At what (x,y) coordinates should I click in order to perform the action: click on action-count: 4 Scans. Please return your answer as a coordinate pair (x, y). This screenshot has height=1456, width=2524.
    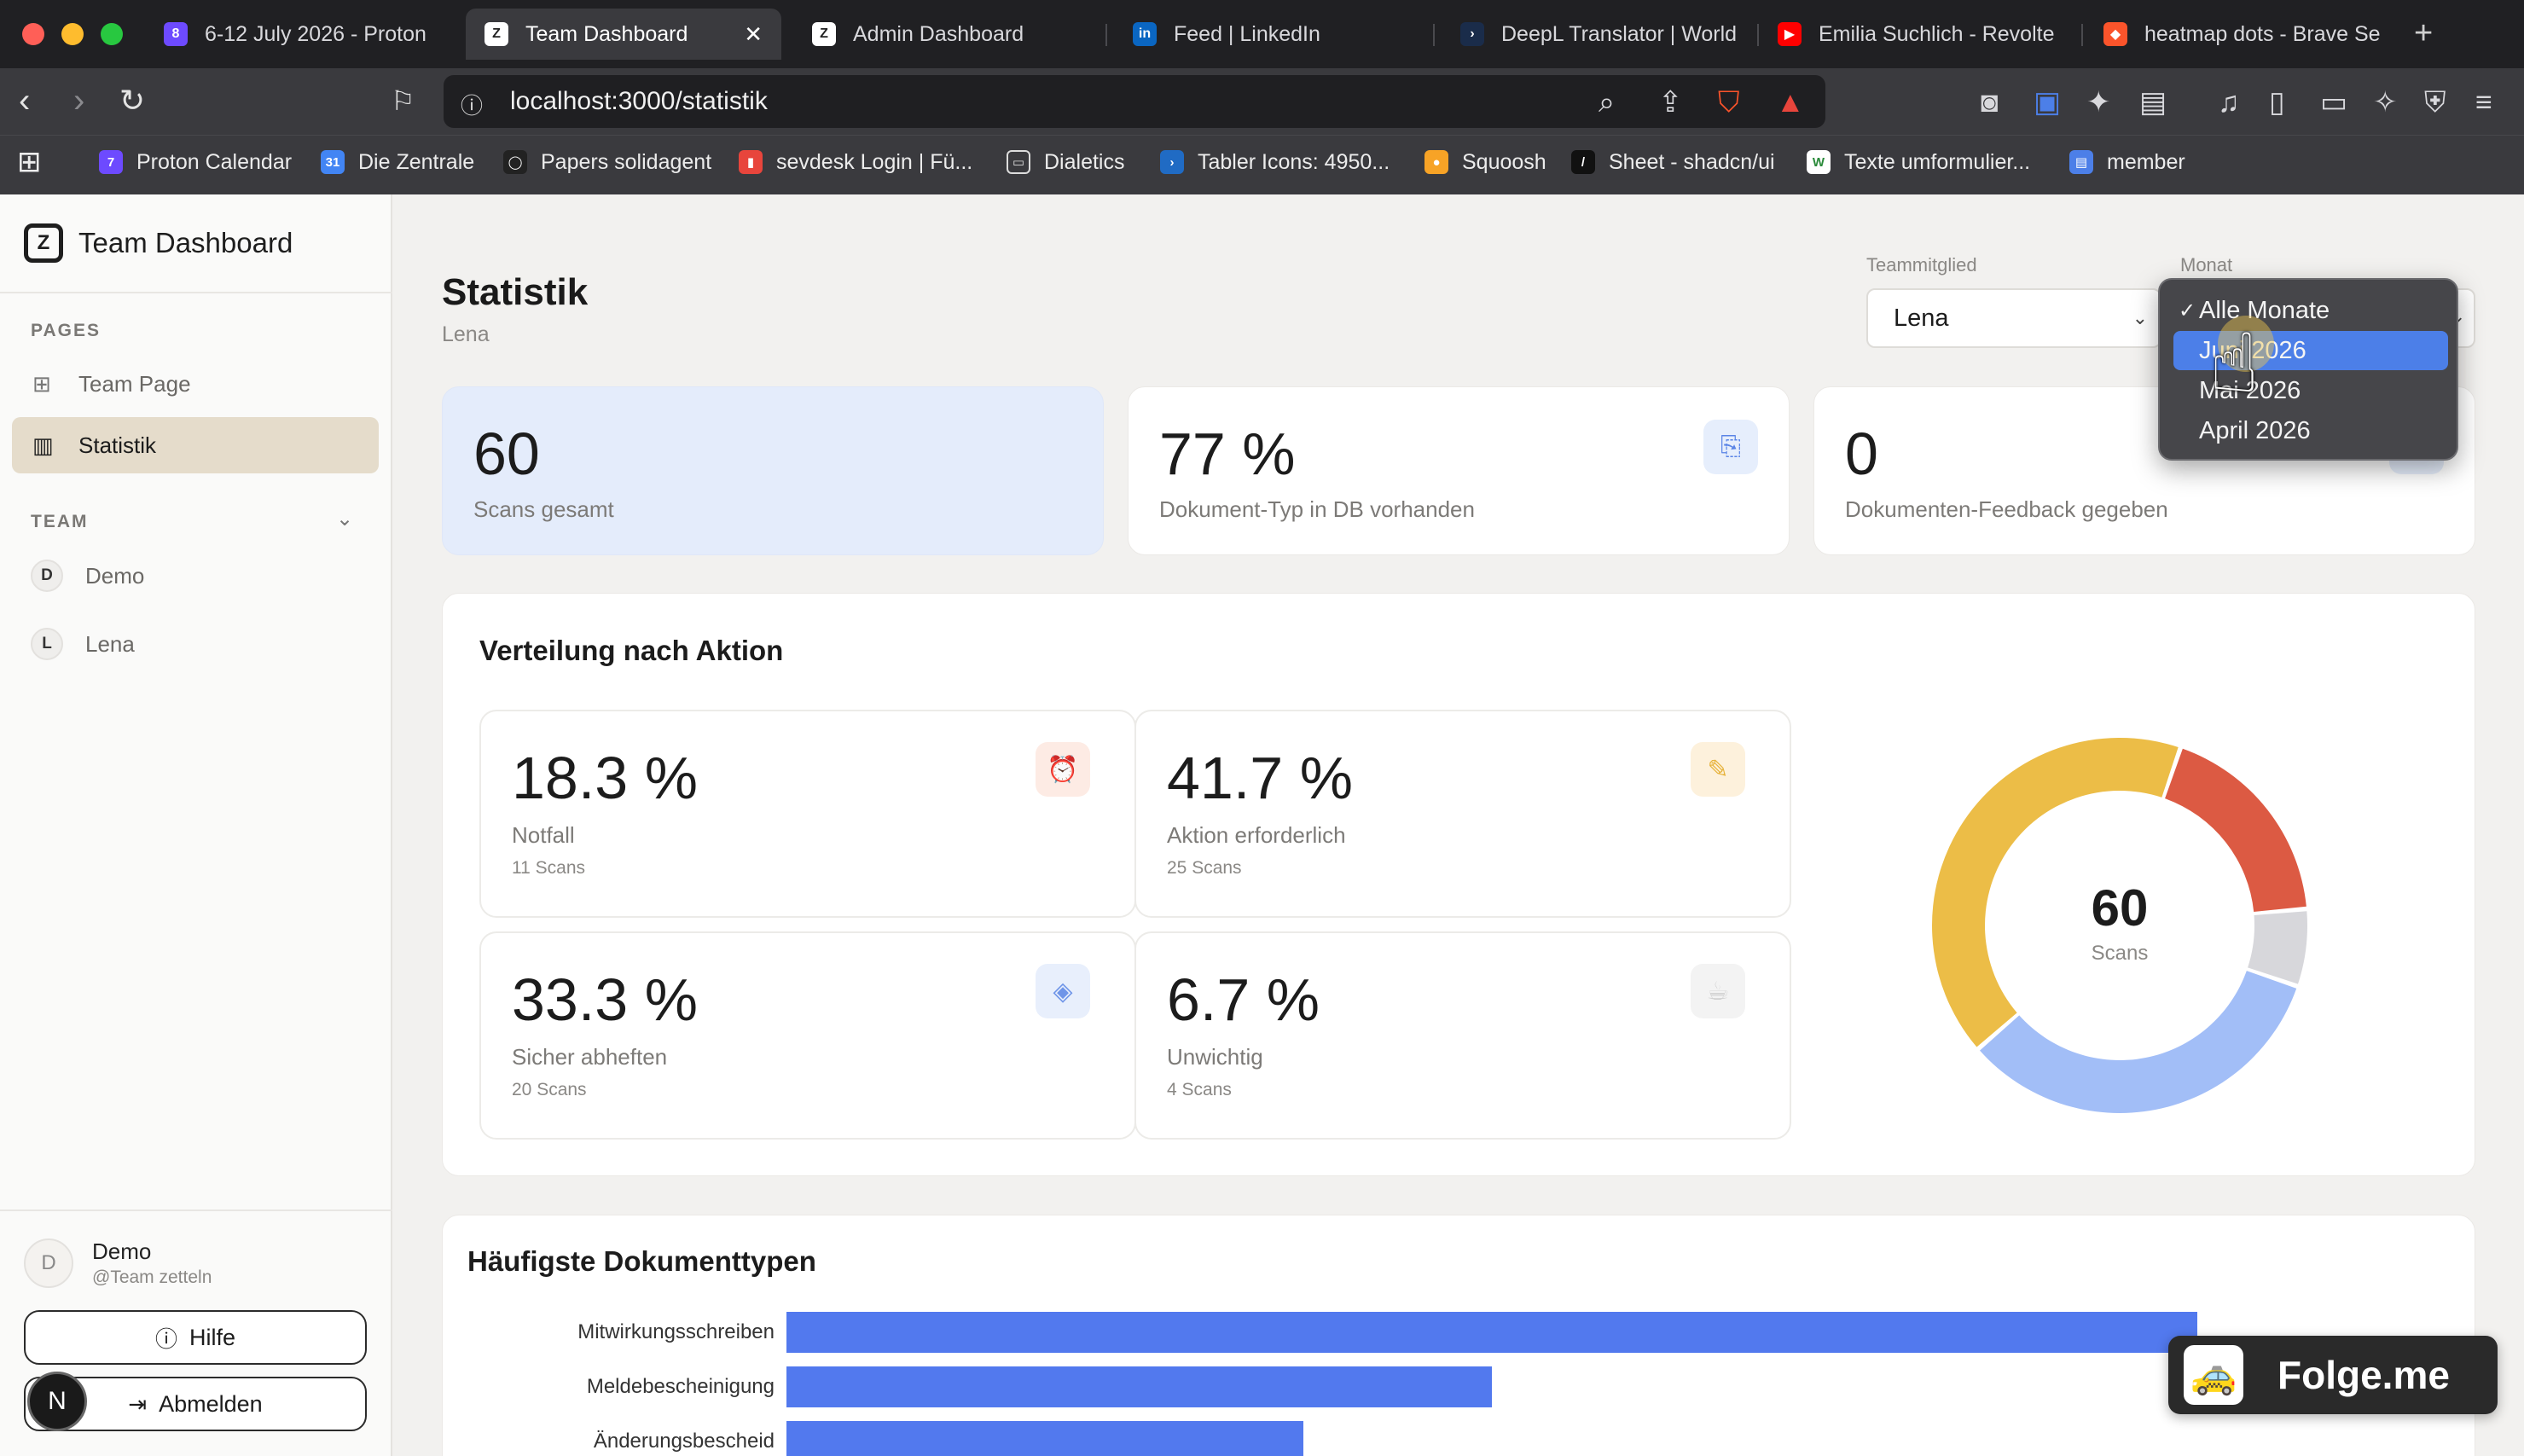
    Looking at the image, I should click on (1199, 1089).